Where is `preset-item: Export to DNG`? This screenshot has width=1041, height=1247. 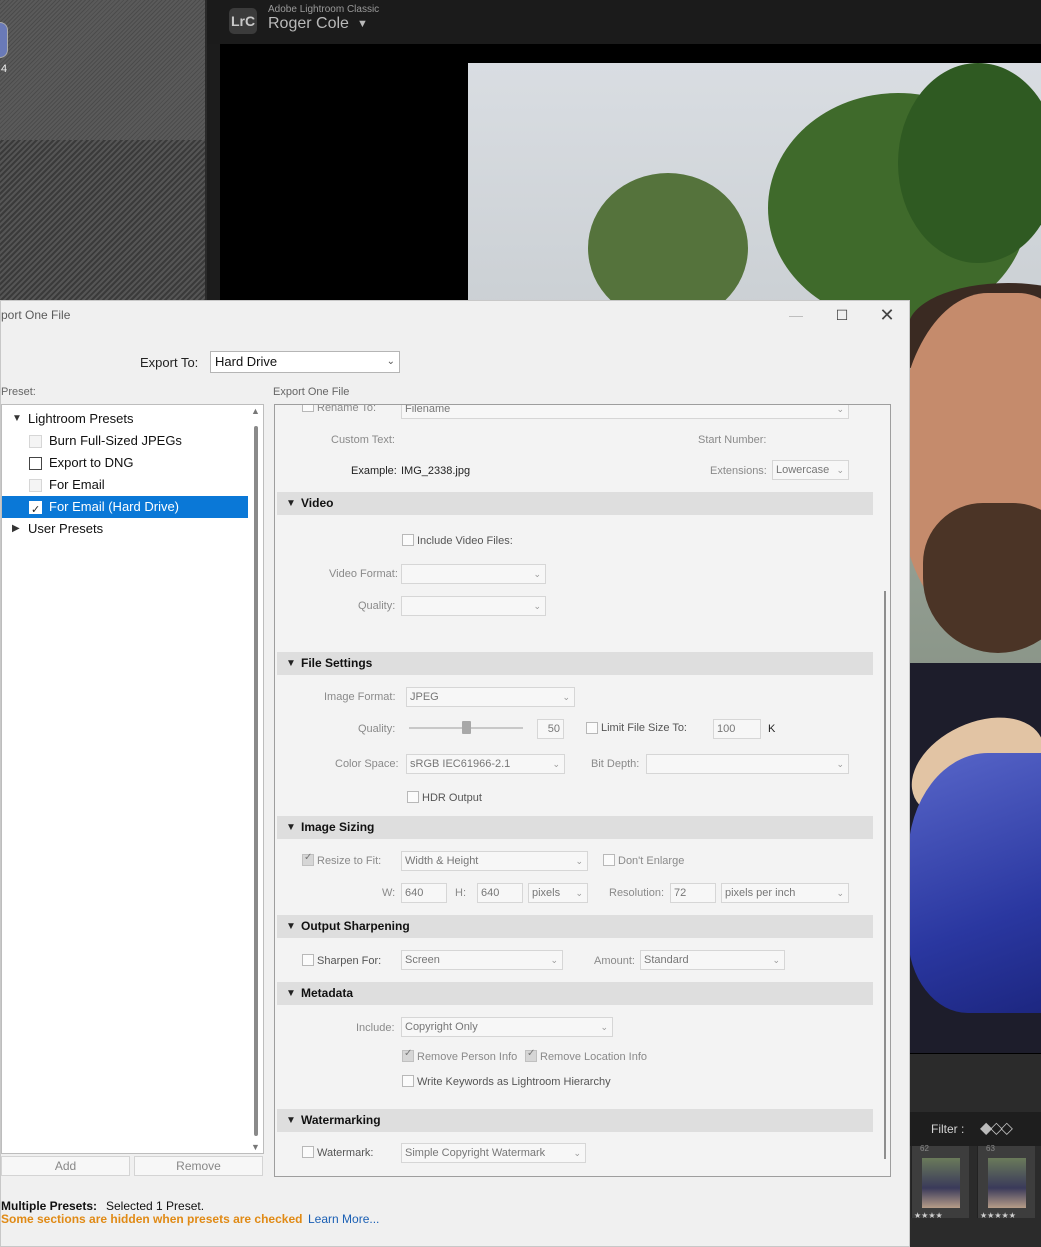 preset-item: Export to DNG is located at coordinates (125, 463).